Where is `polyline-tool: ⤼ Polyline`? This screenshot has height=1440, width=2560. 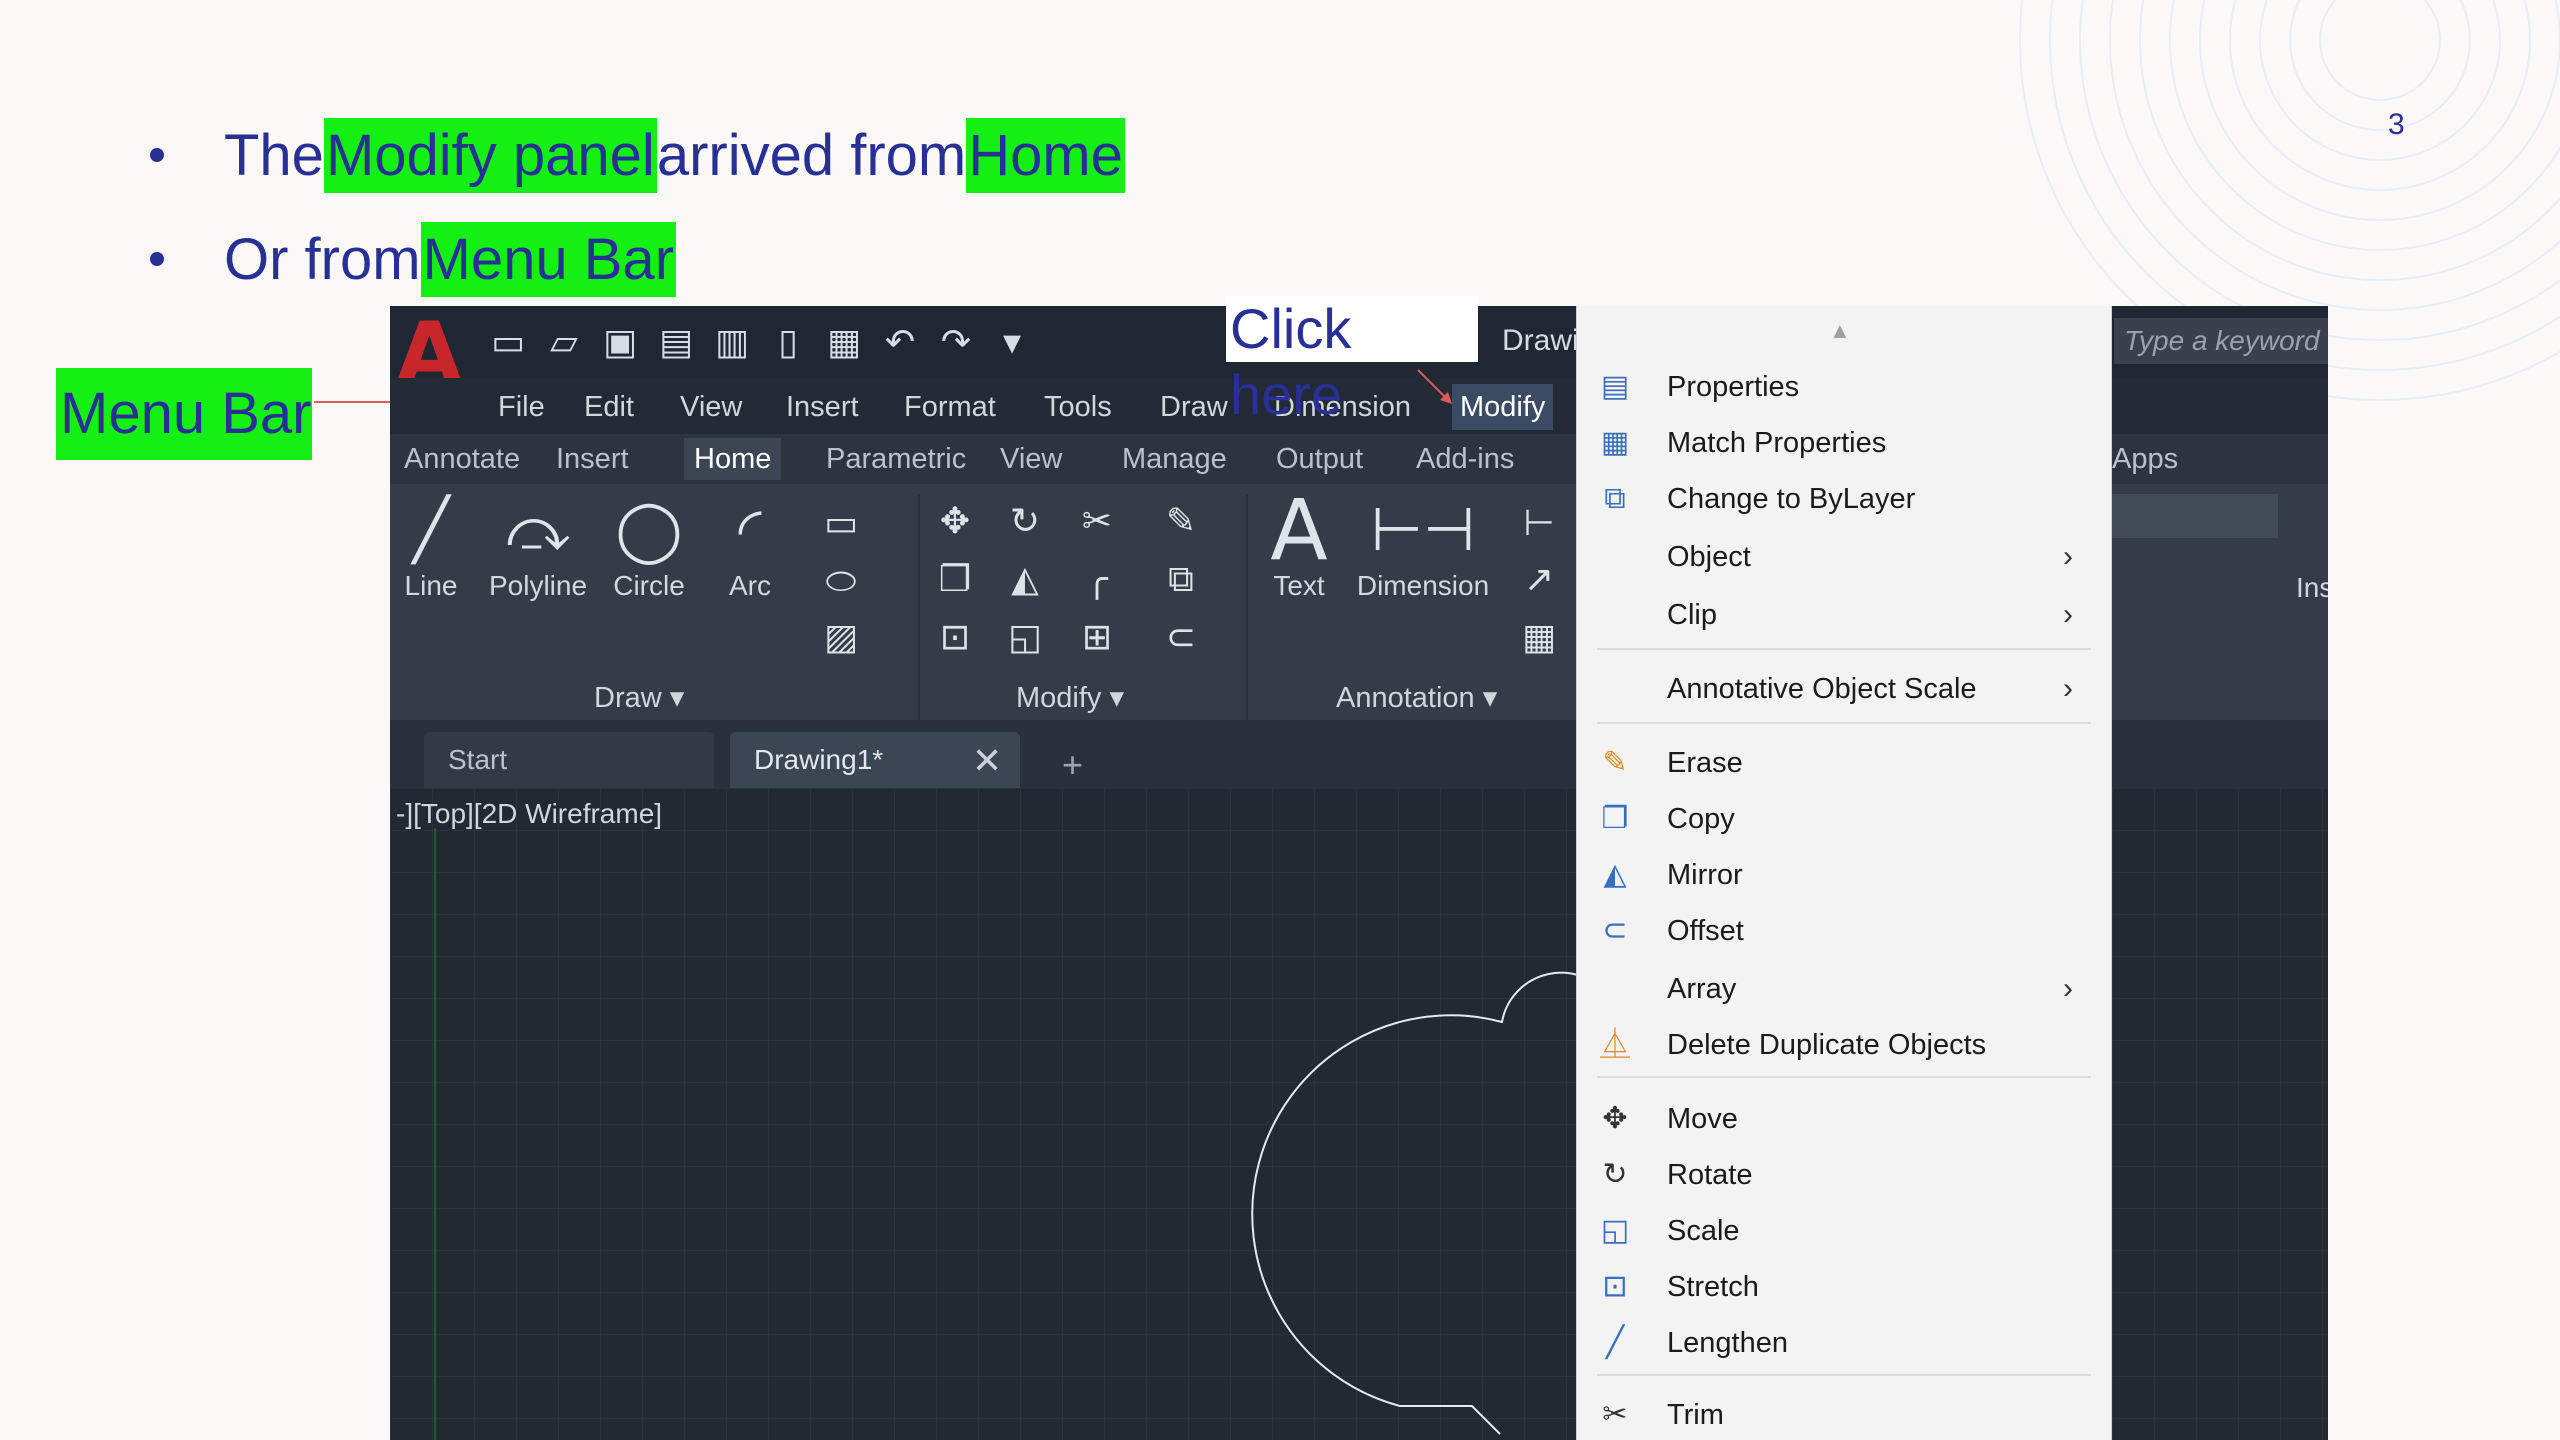 polyline-tool: ⤼ Polyline is located at coordinates (538, 546).